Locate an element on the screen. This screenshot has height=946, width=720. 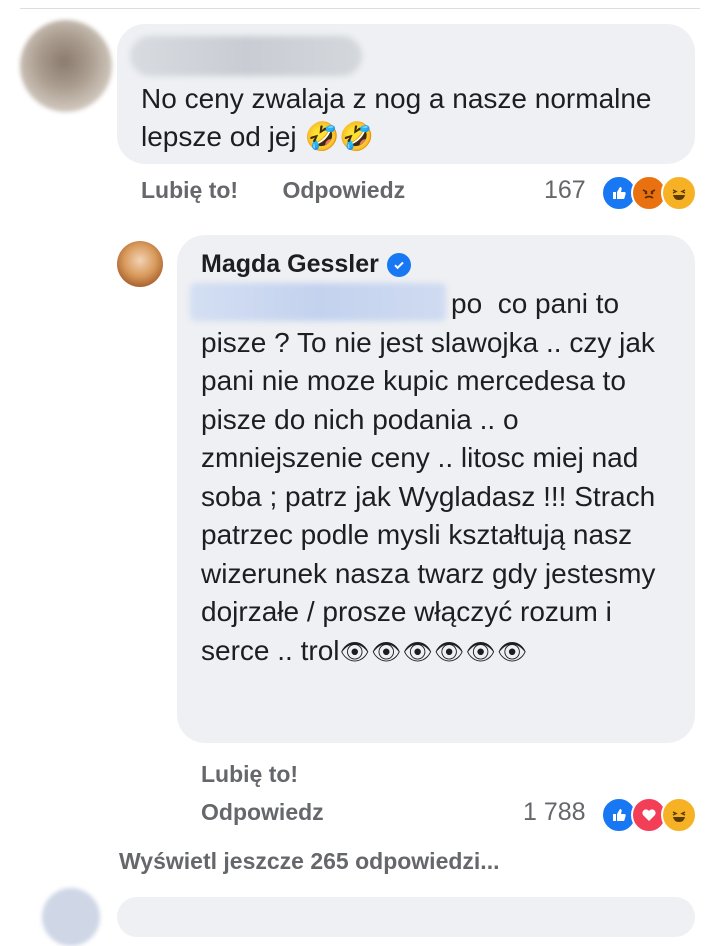
reaction-count: 1 788 is located at coordinates (554, 812).